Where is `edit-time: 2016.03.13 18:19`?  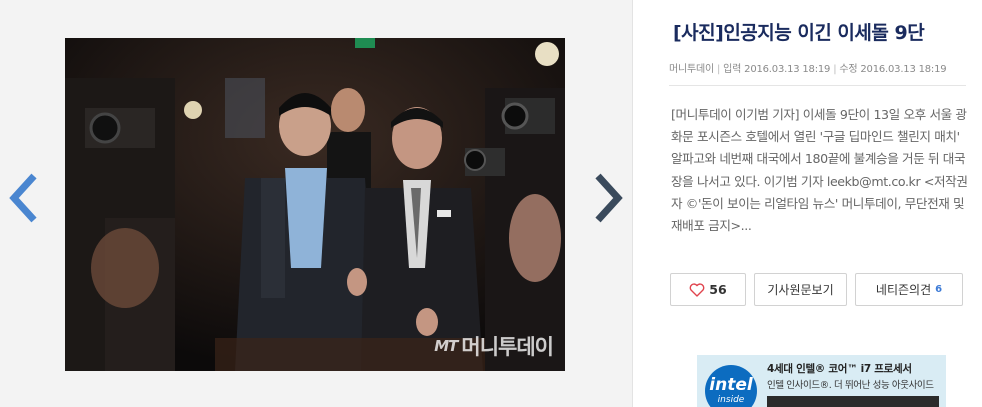
edit-time: 2016.03.13 18:19 is located at coordinates (903, 69).